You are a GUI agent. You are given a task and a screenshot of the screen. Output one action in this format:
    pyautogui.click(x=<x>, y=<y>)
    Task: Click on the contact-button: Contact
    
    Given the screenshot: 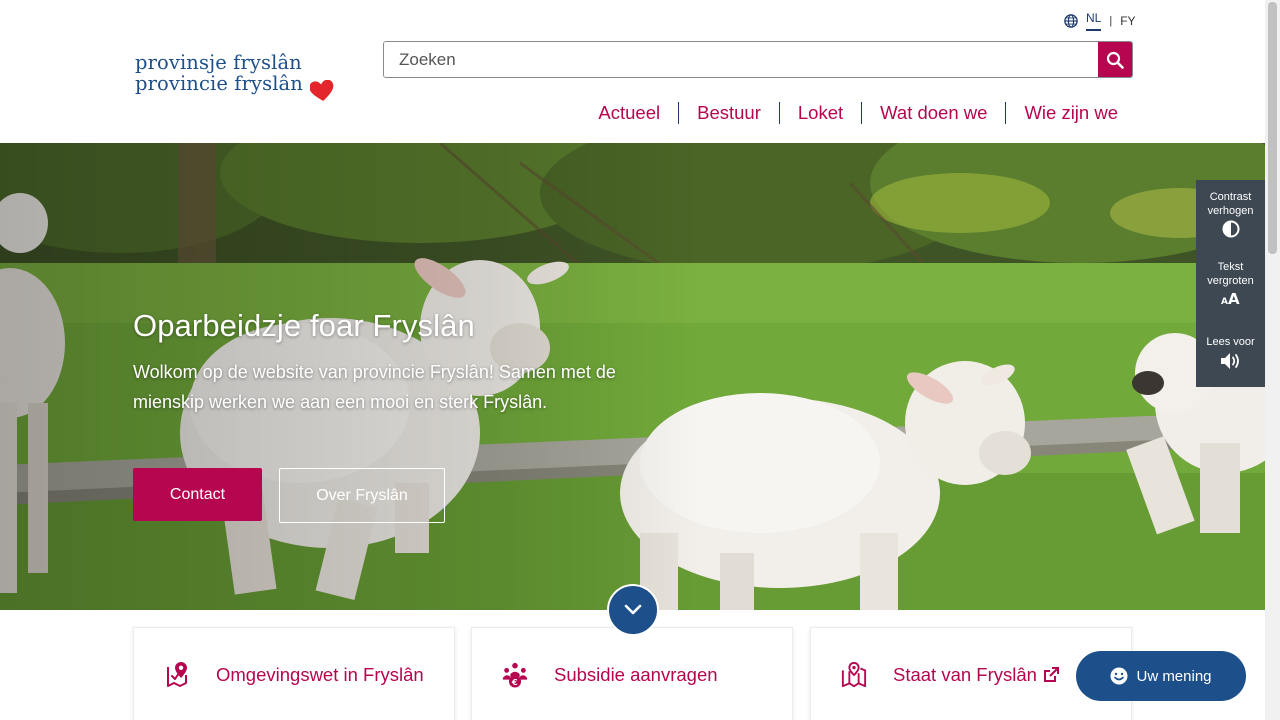 What is the action you would take?
    pyautogui.click(x=197, y=494)
    